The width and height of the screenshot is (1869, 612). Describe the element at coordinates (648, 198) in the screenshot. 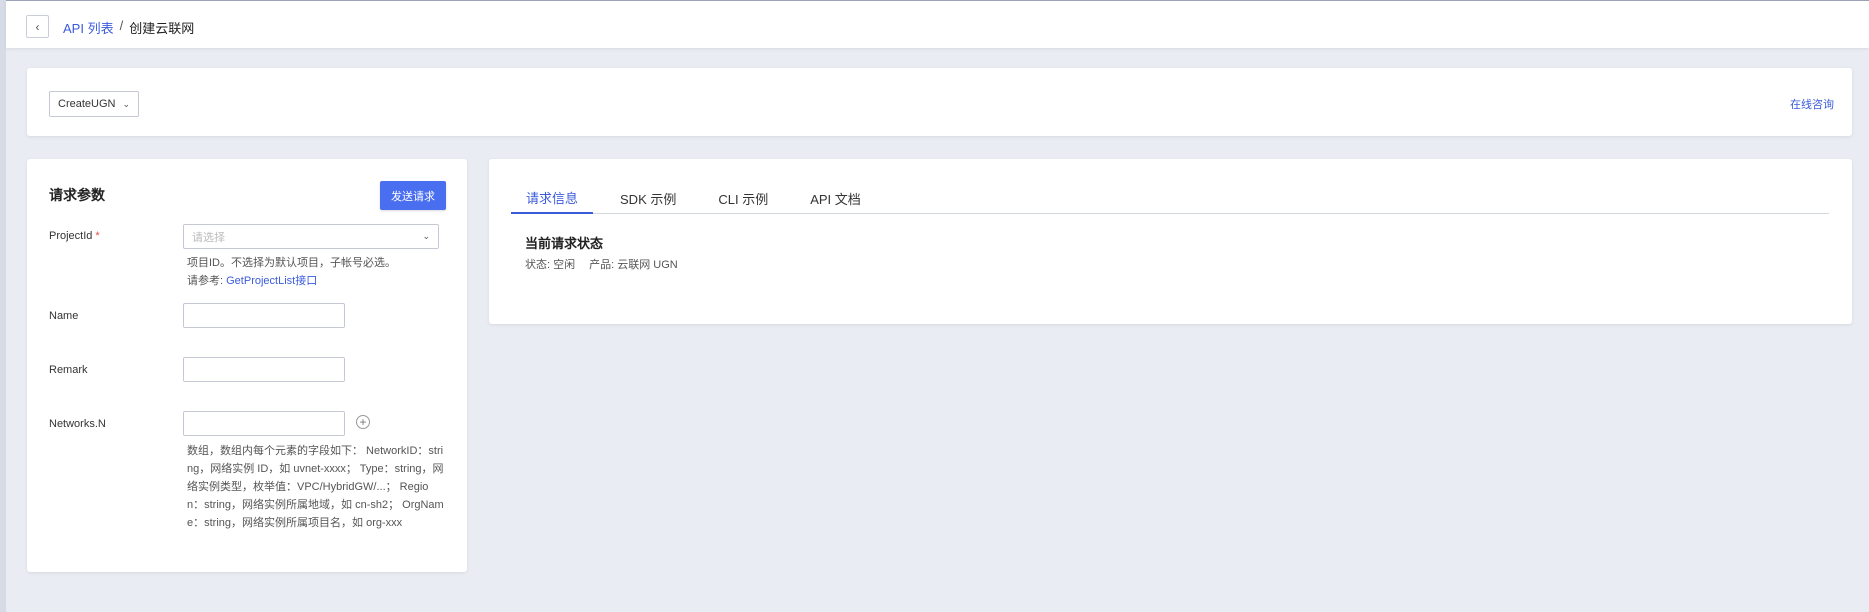

I see `tab-sdk-example: SDK 示例` at that location.